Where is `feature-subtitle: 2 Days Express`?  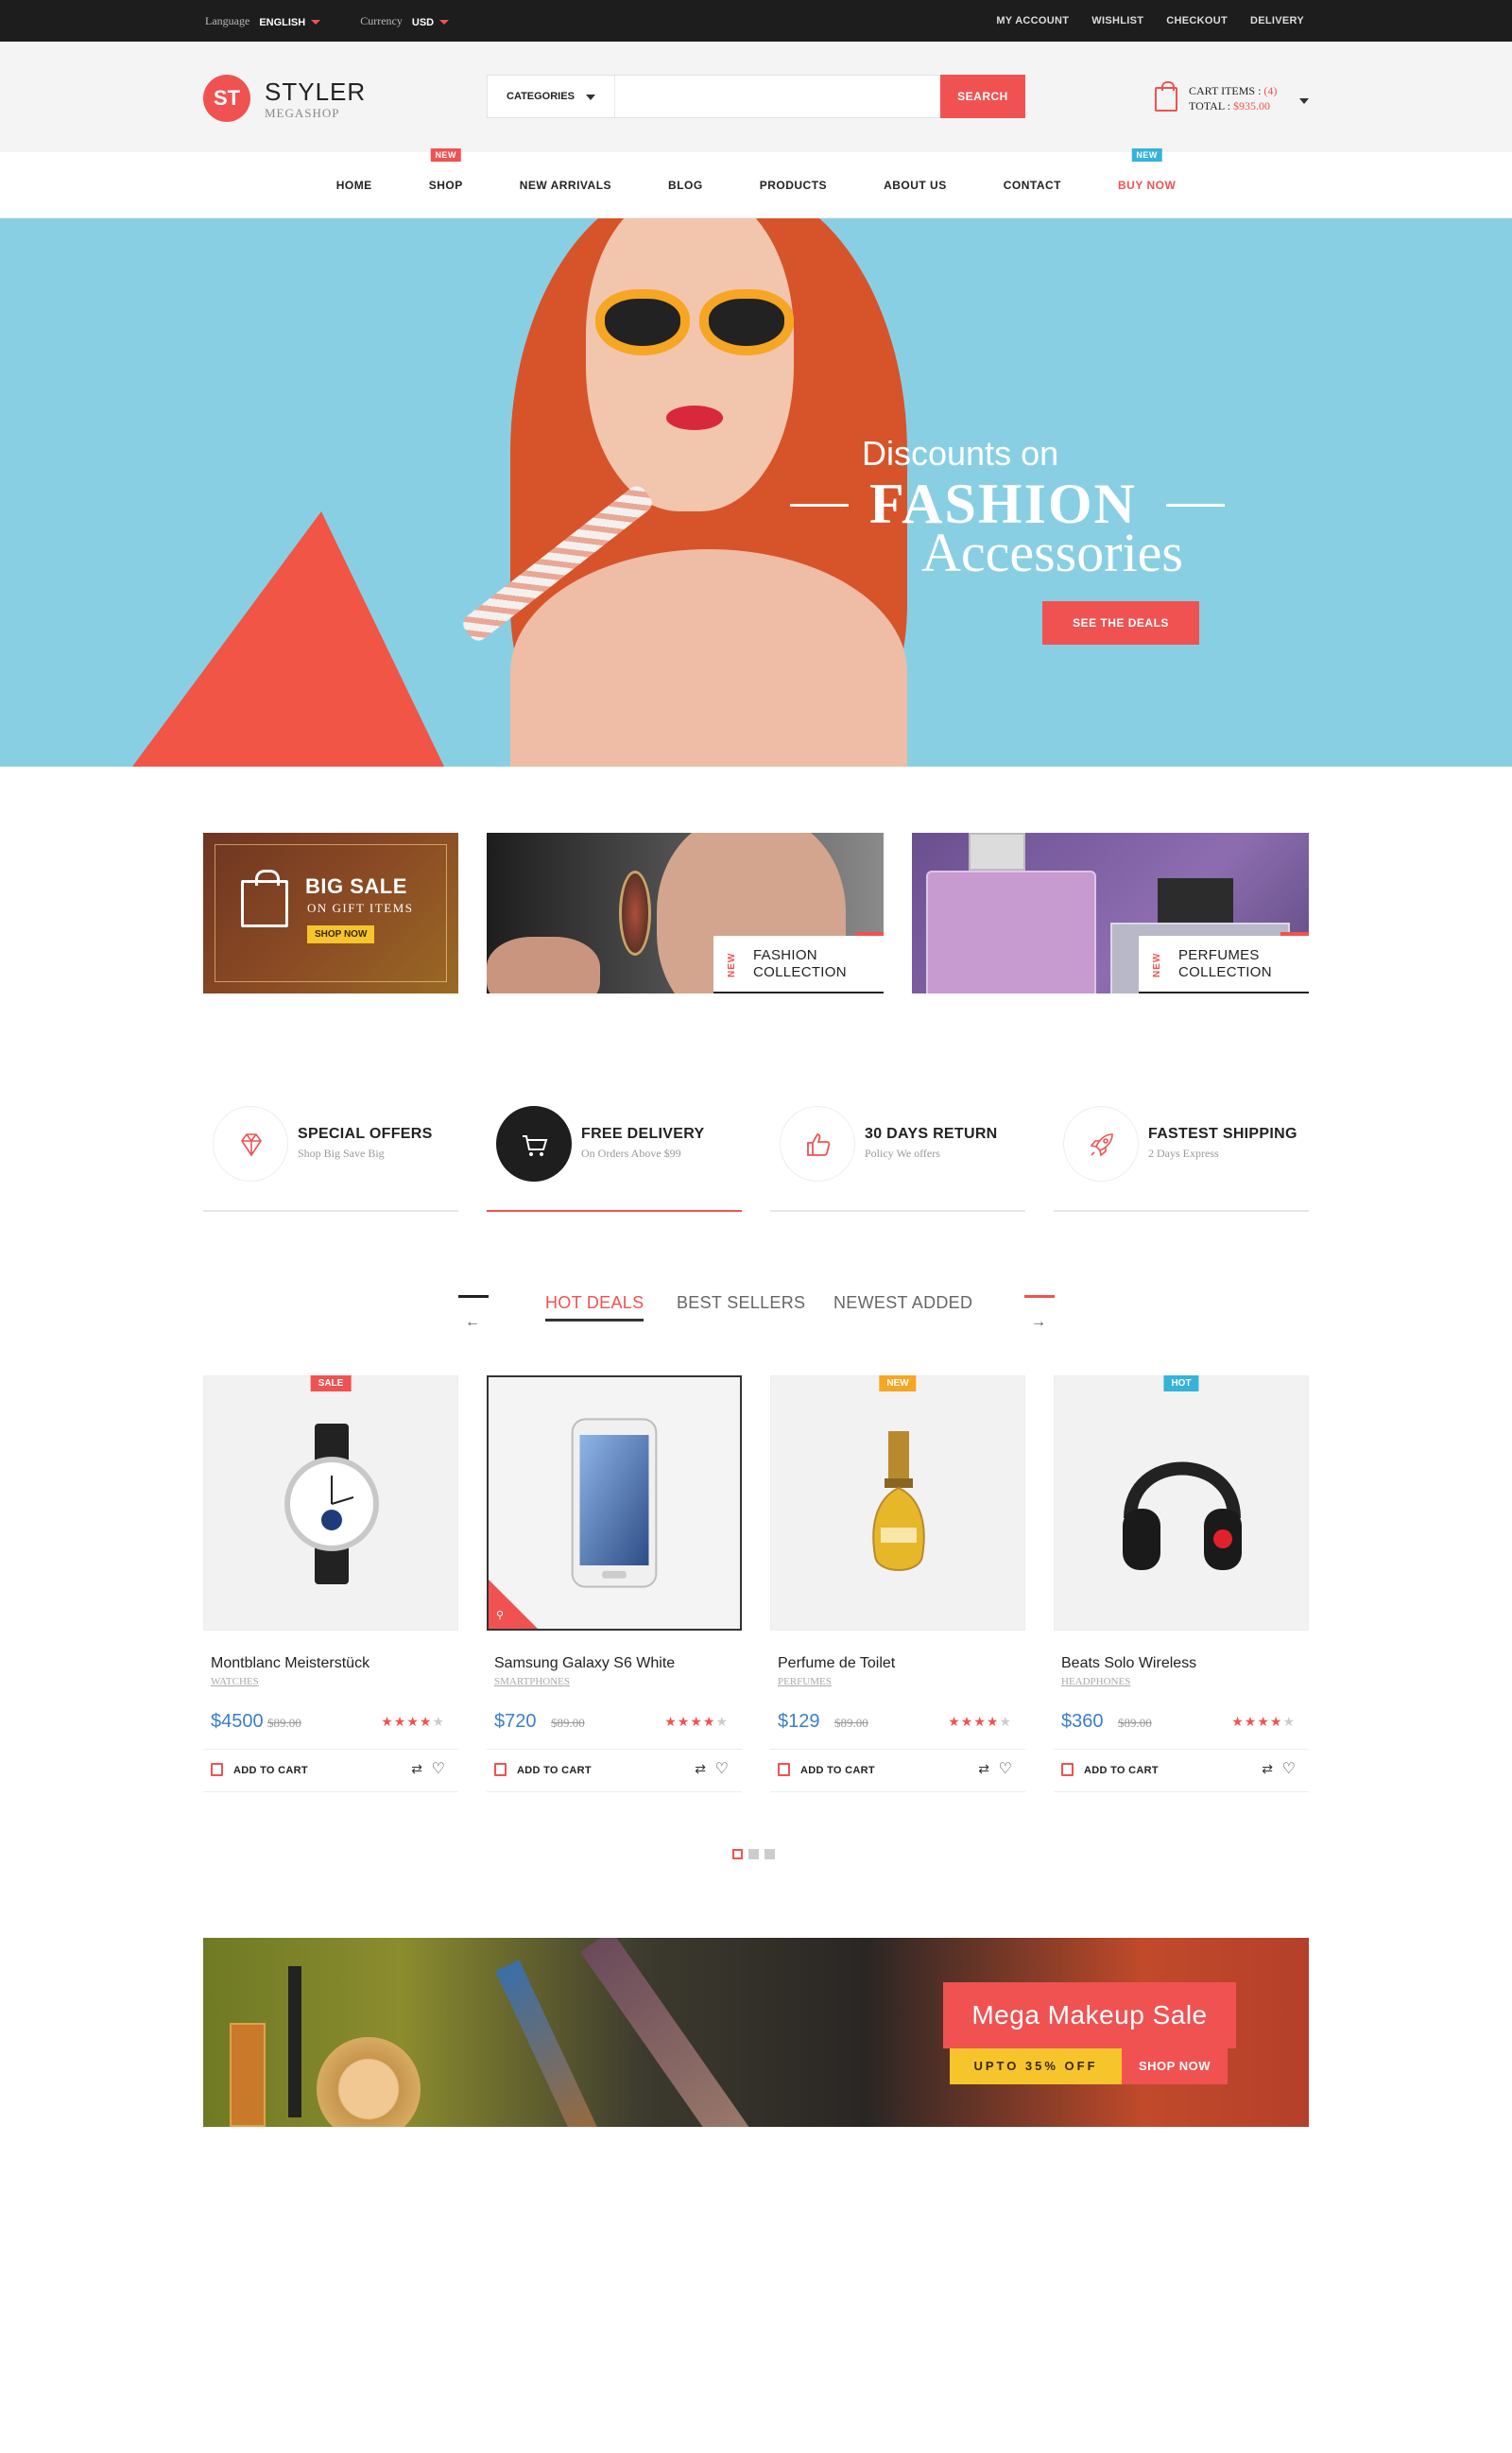
feature-subtitle: 2 Days Express is located at coordinates (1183, 1153).